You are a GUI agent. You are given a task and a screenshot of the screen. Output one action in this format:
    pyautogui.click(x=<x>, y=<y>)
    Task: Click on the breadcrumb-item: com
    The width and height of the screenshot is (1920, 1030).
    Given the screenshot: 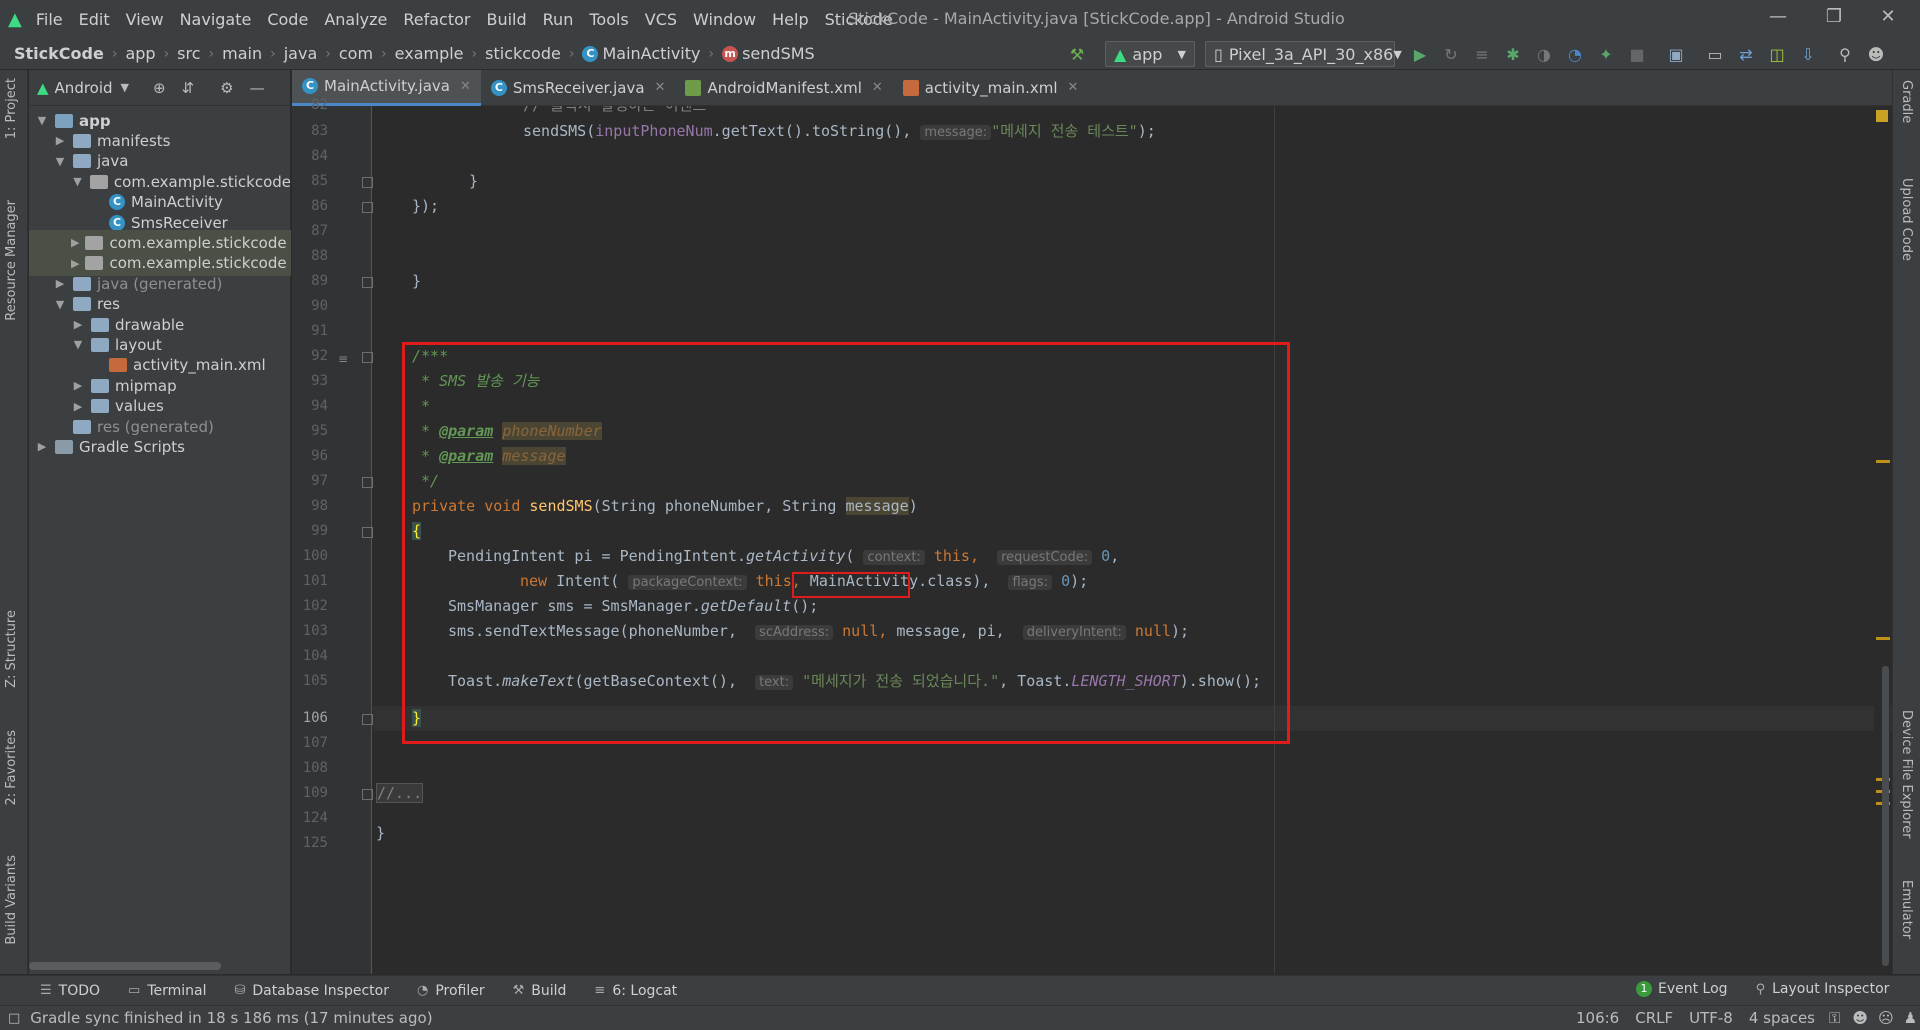 What is the action you would take?
    pyautogui.click(x=356, y=53)
    